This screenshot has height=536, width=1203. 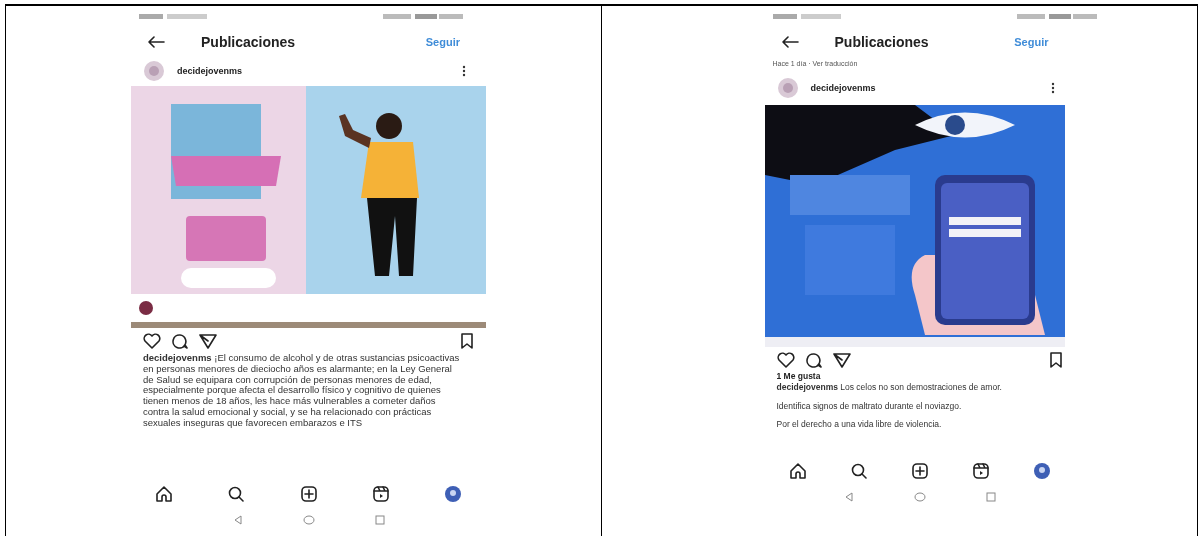 What do you see at coordinates (798, 375) in the screenshot?
I see `like-count: 1 Me gusta` at bounding box center [798, 375].